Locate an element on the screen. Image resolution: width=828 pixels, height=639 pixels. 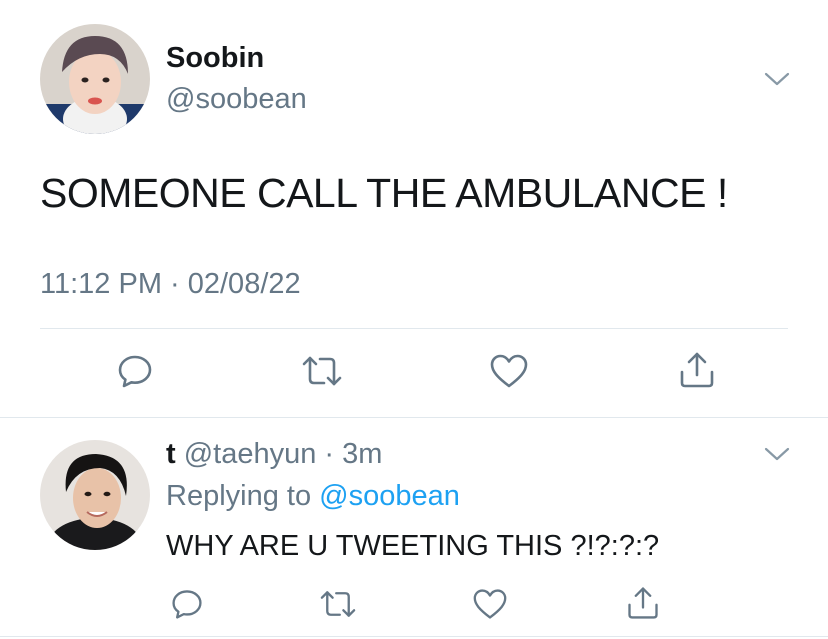
tweet-text: SOMEONE CALL THE AMBULANCE ! is located at coordinates (384, 193).